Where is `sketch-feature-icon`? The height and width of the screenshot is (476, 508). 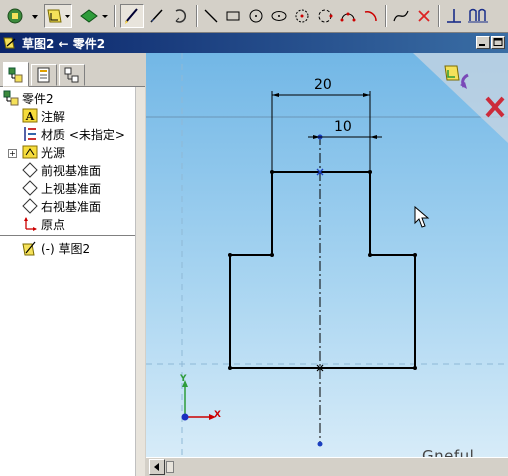 sketch-feature-icon is located at coordinates (30, 248).